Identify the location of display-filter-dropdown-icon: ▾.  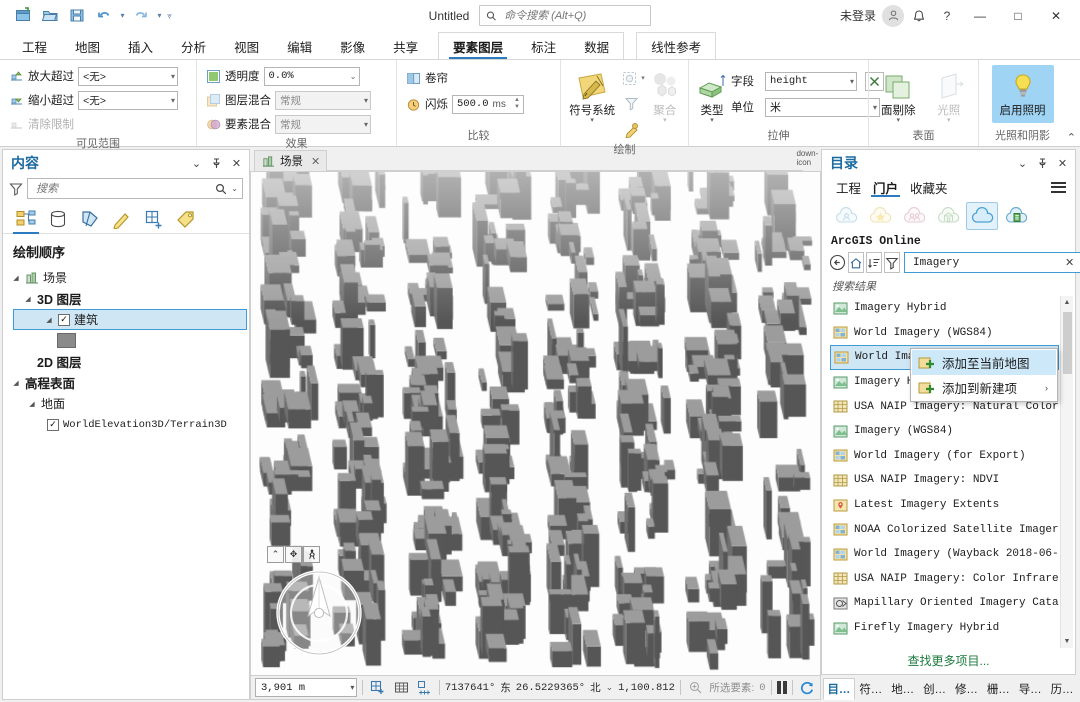
(643, 78).